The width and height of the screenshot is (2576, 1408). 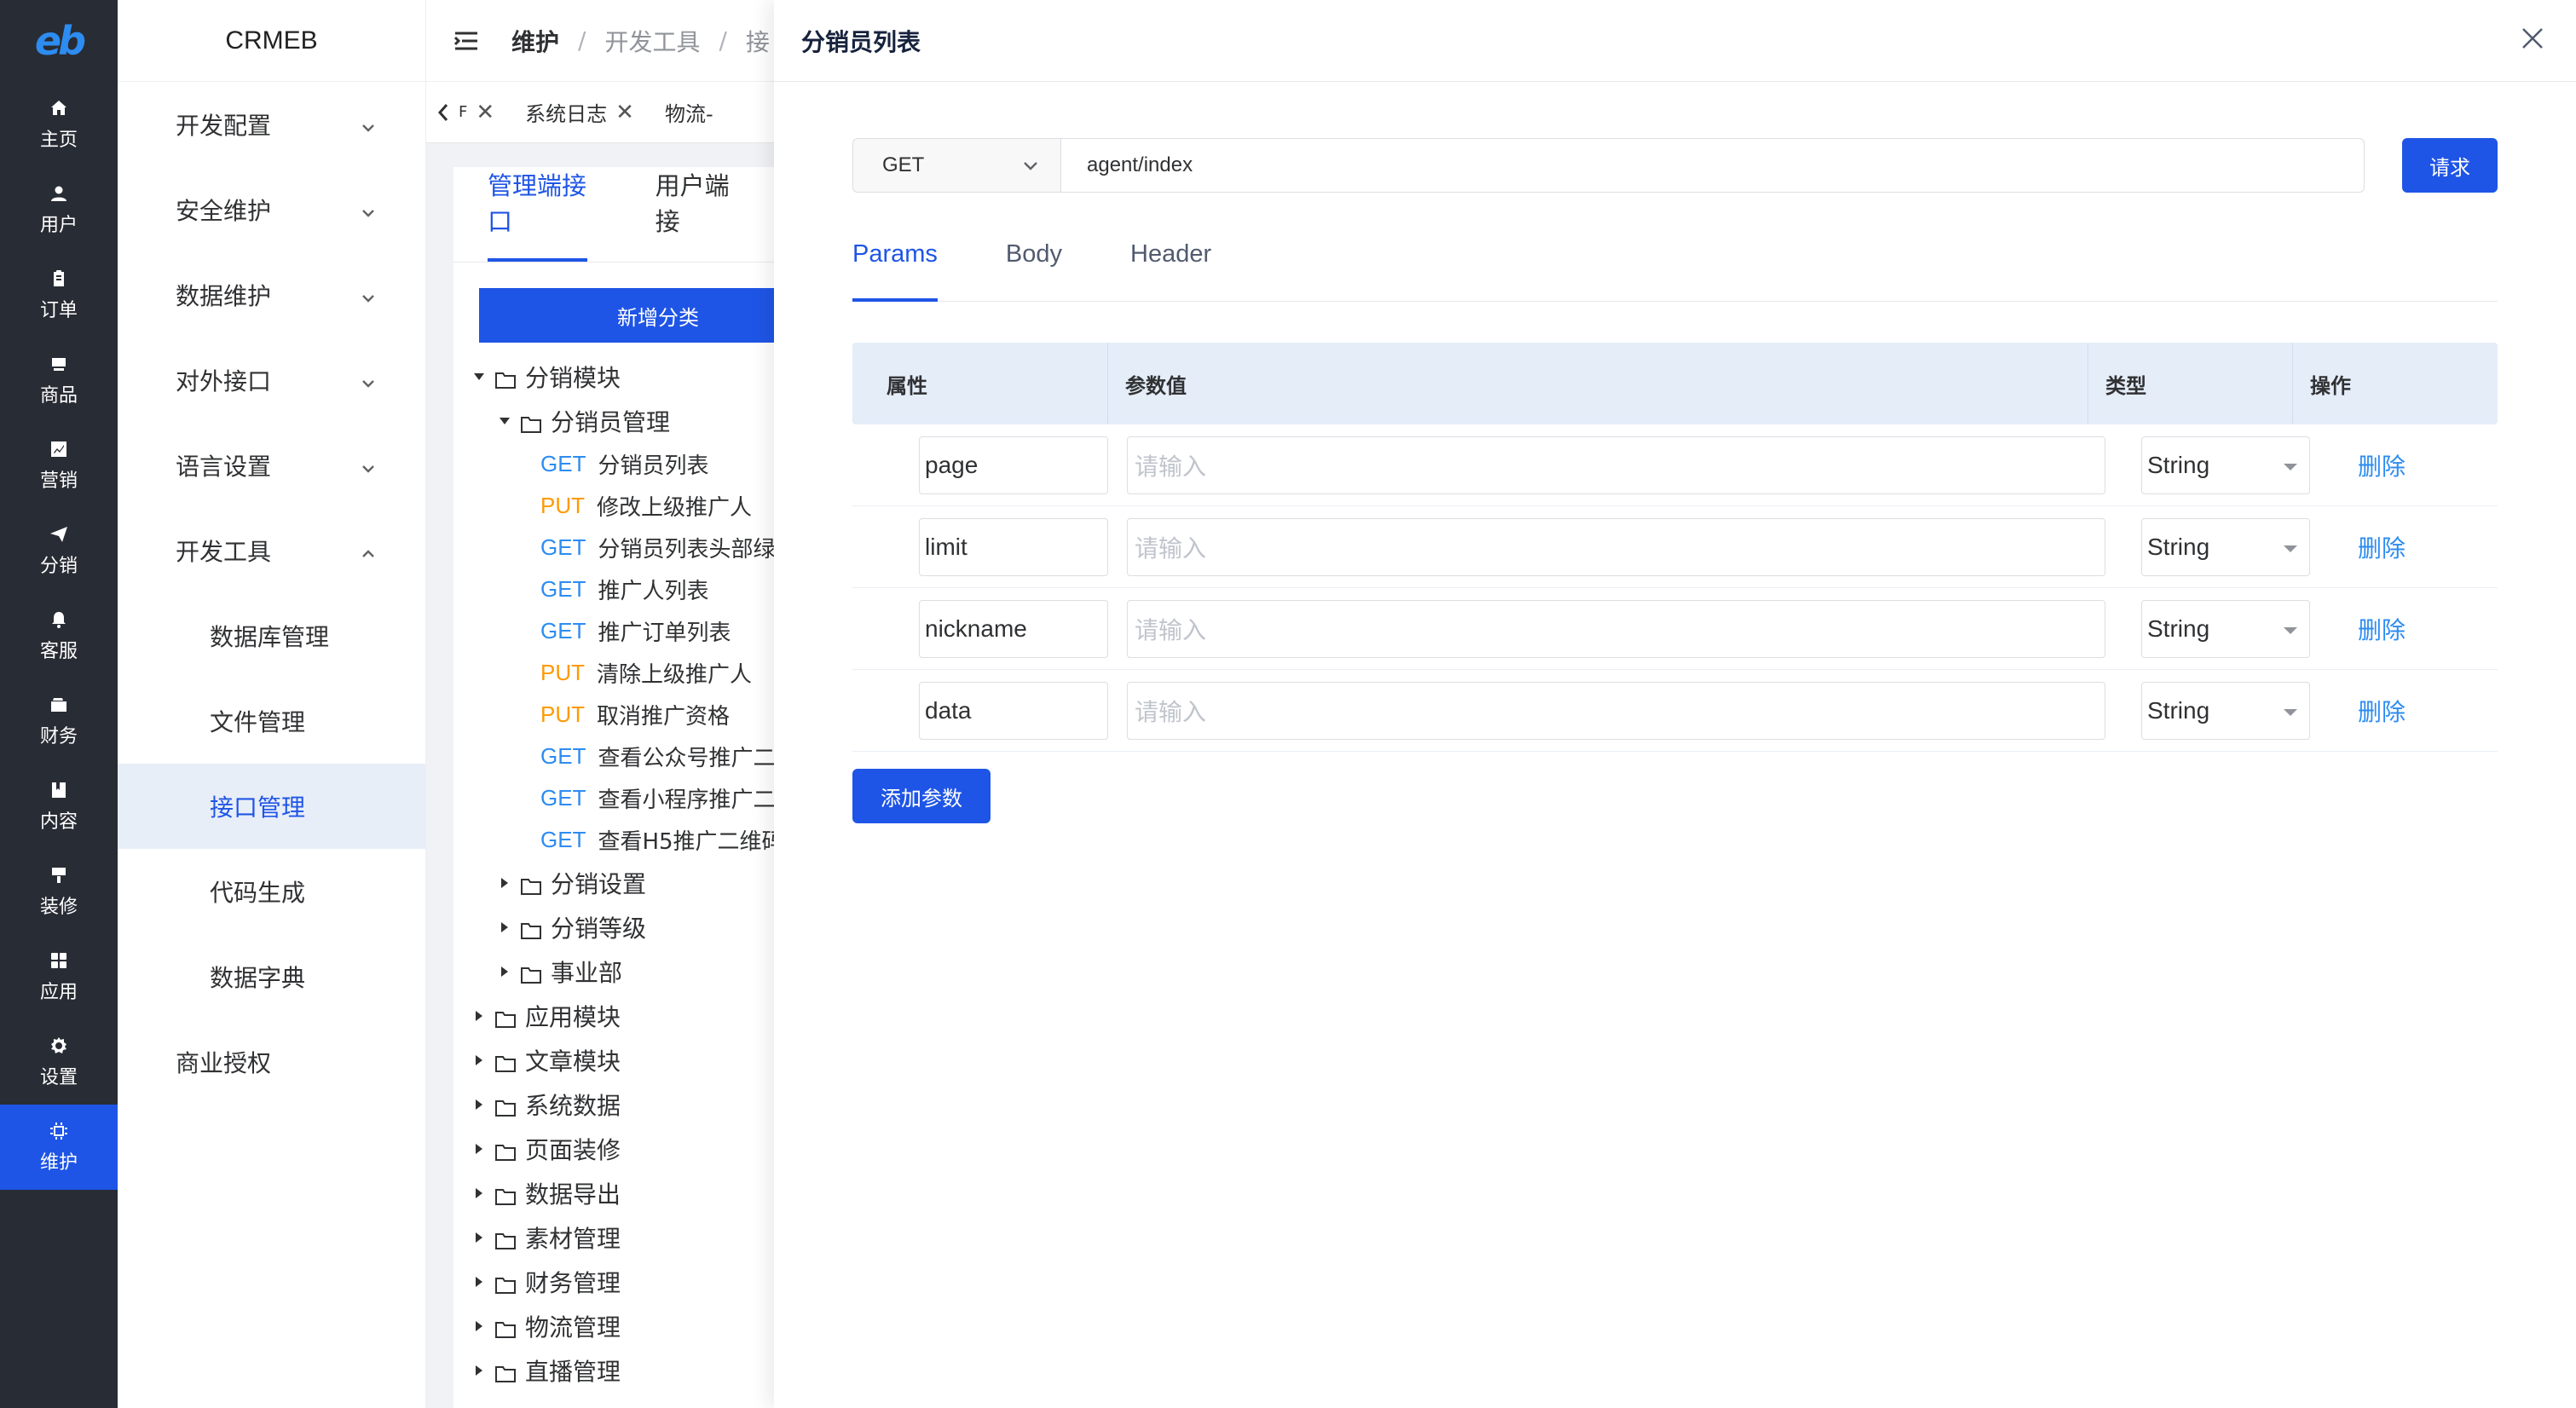 I want to click on tree-folder: 分销等级, so click(x=636, y=927).